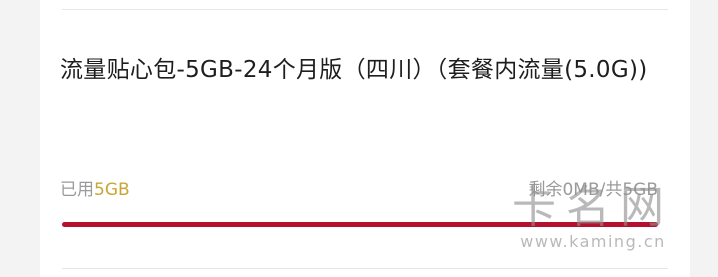 This screenshot has height=277, width=718. I want to click on used-amount: 5GB, so click(112, 190).